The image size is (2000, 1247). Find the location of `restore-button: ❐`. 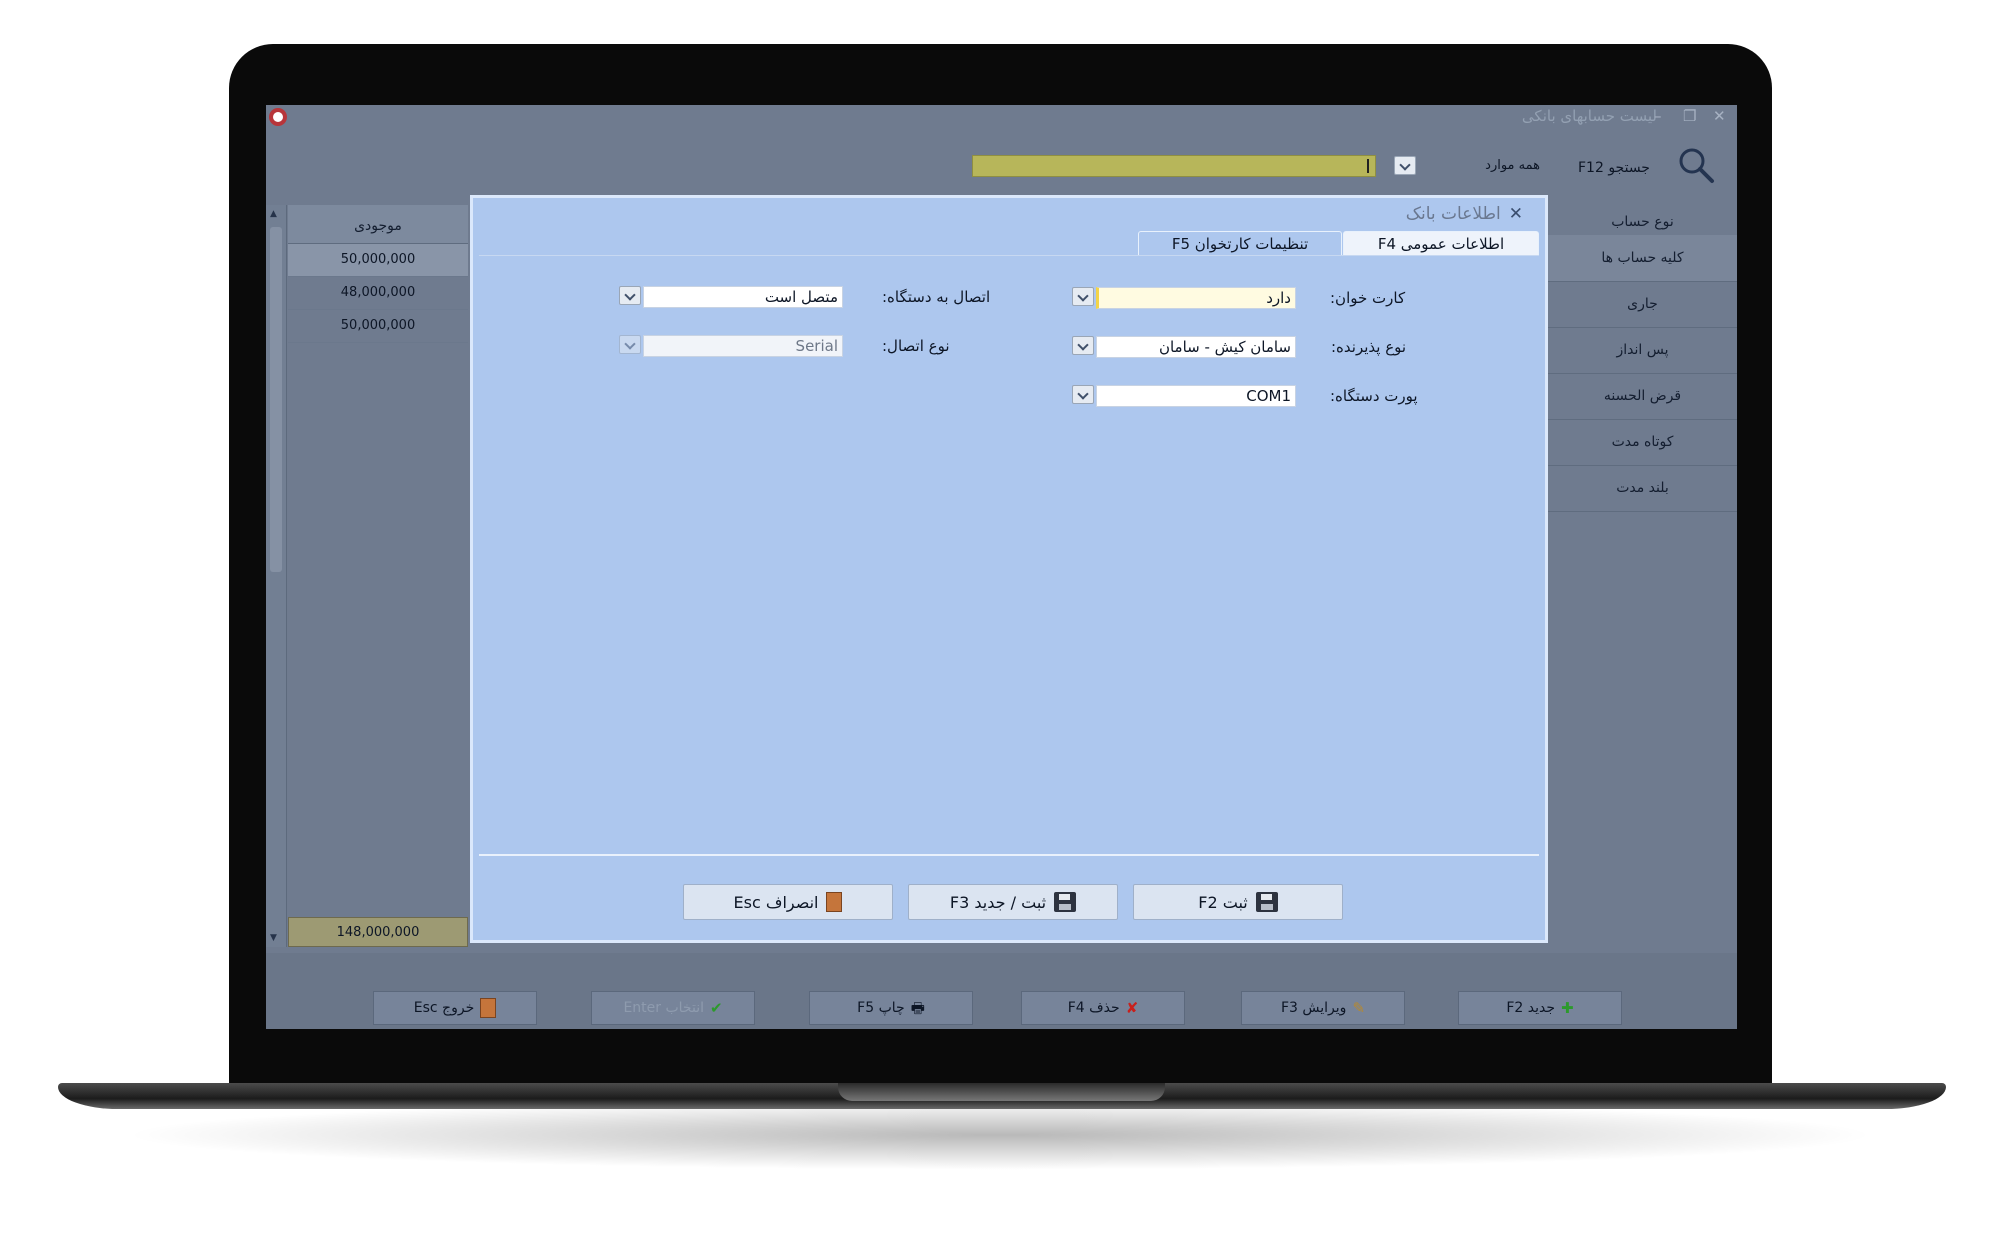

restore-button: ❐ is located at coordinates (1689, 116).